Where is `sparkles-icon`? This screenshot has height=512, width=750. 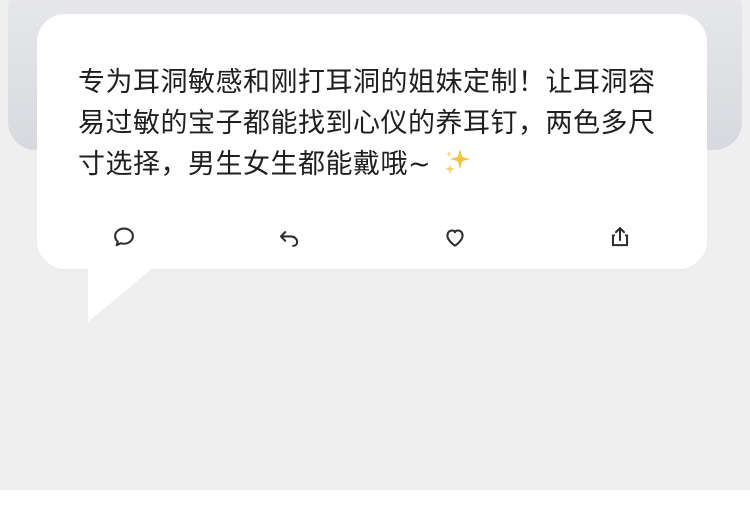
sparkles-icon is located at coordinates (457, 162).